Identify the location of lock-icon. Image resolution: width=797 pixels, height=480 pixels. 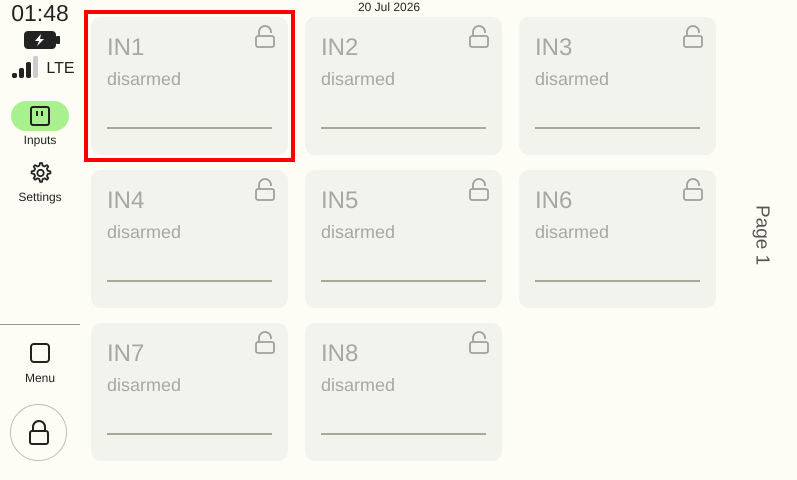
(39, 433).